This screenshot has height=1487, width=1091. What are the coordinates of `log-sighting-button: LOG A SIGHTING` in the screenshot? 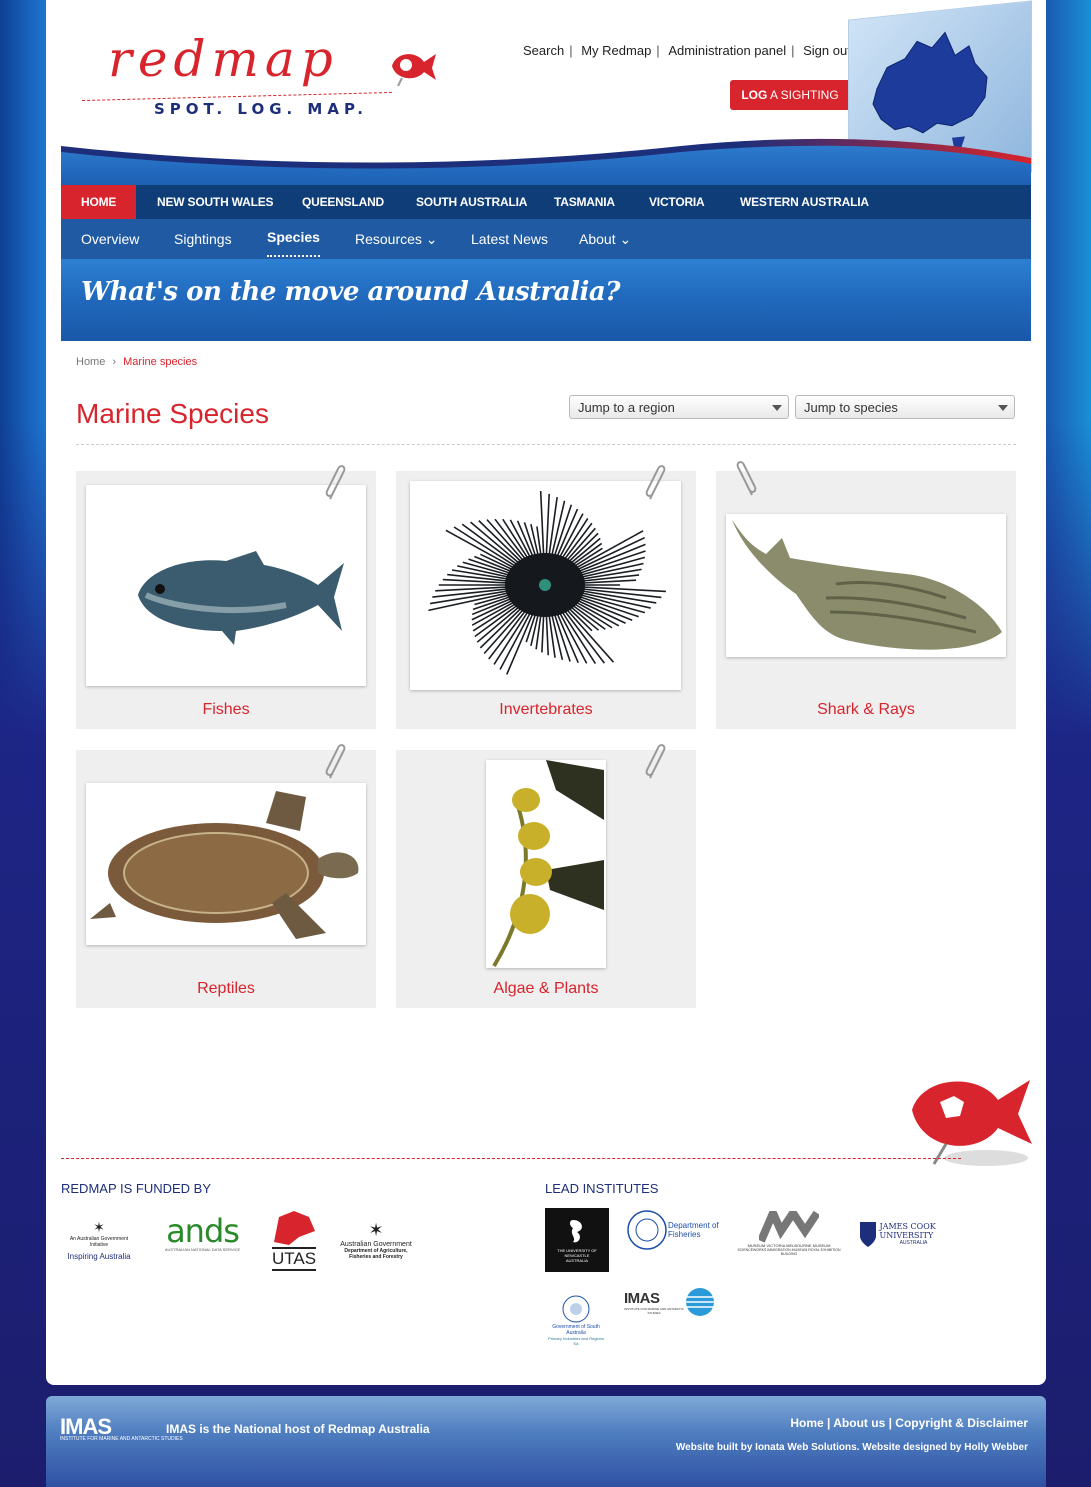 It's located at (790, 95).